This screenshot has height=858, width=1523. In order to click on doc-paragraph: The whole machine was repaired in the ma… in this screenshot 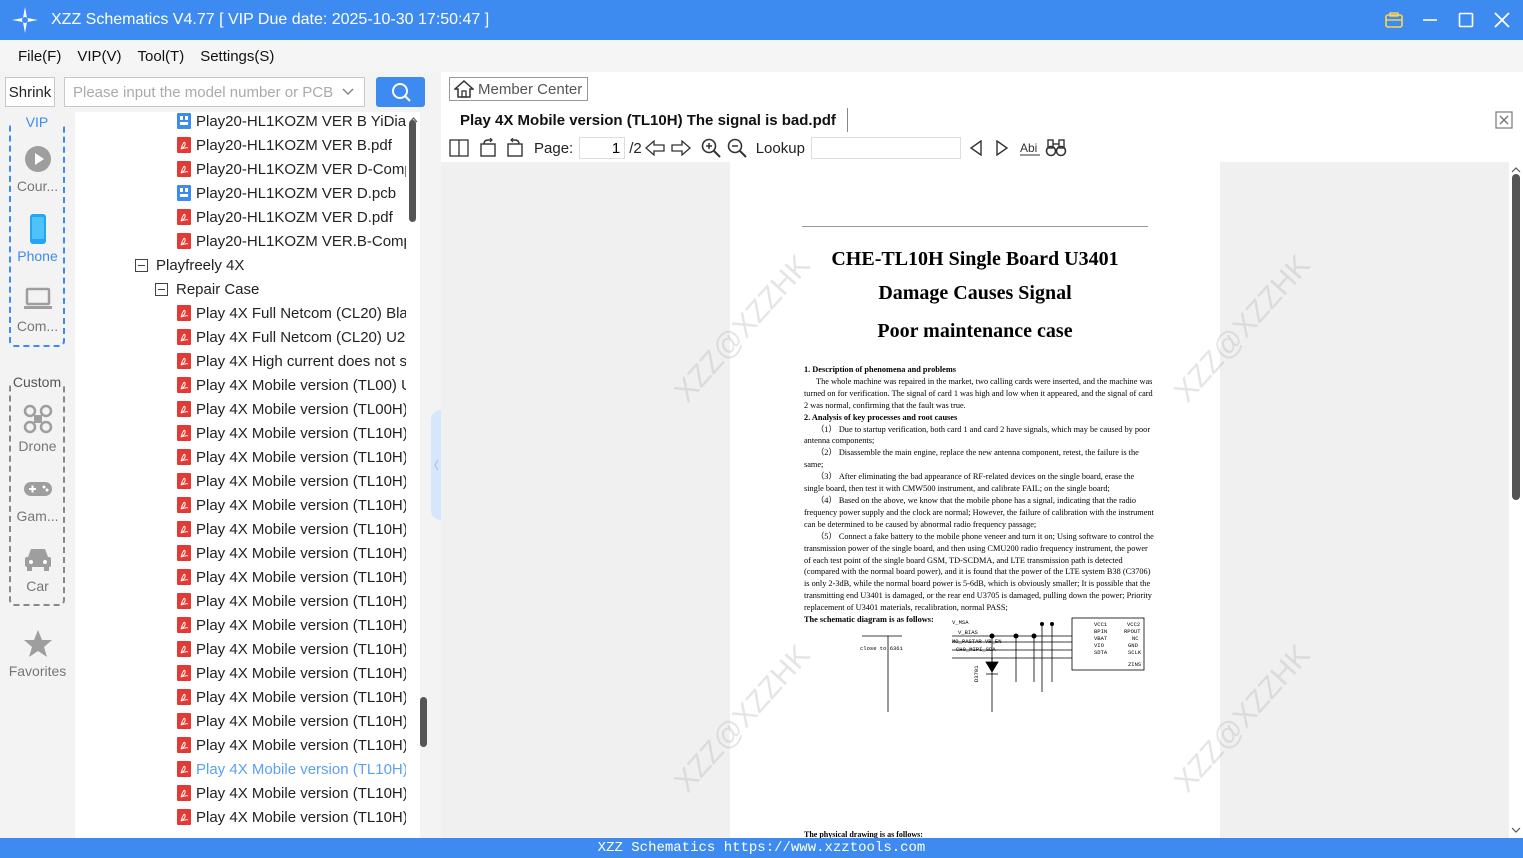, I will do `click(978, 393)`.